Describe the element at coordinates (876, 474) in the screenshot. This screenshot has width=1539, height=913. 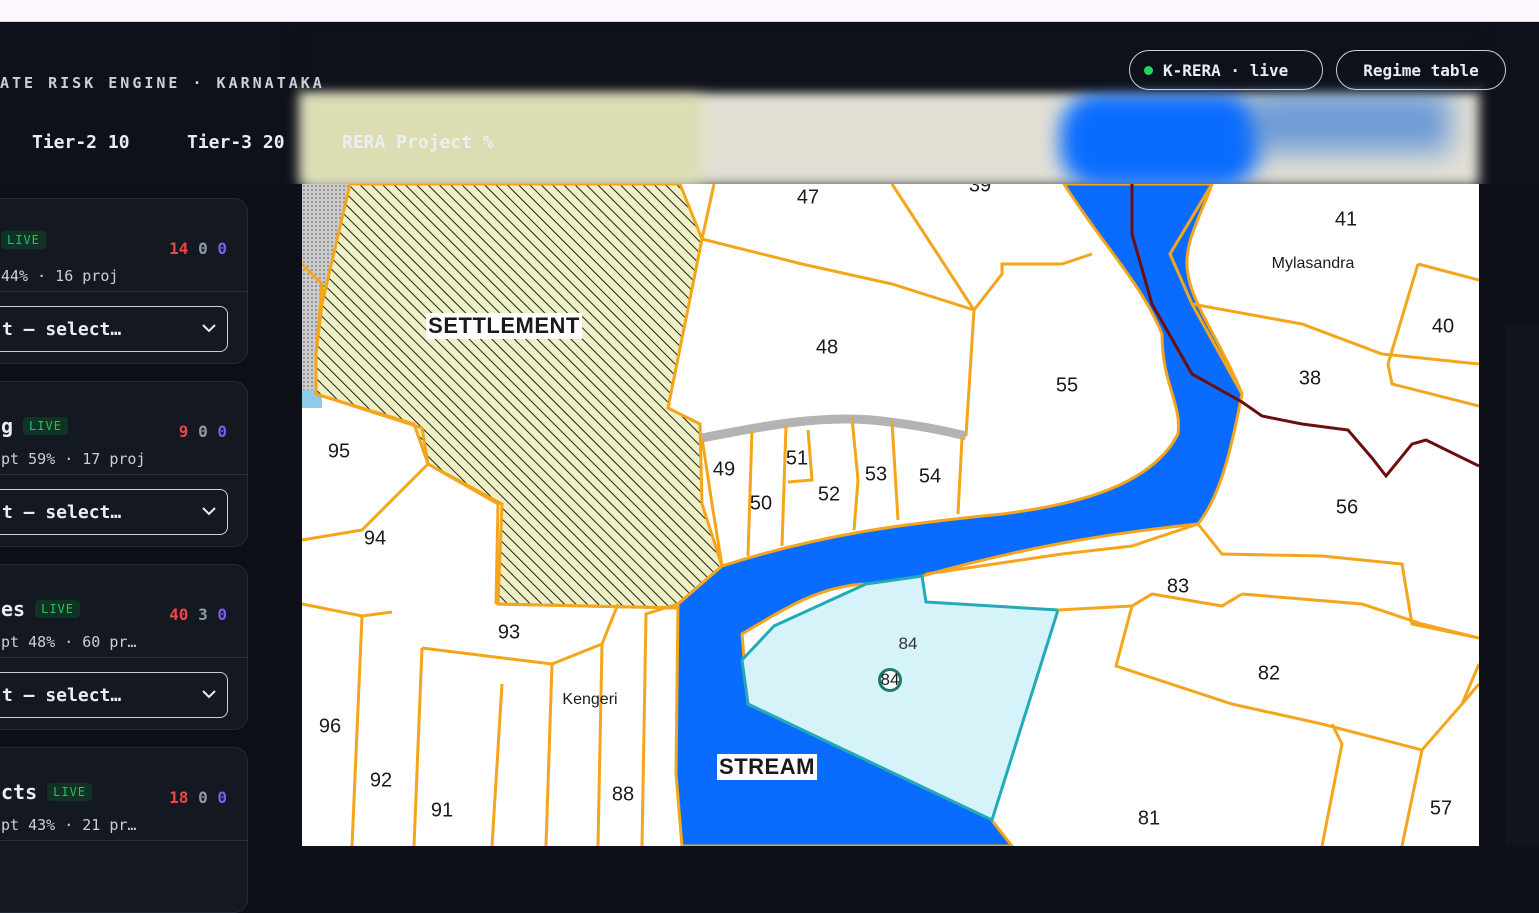
I see `survey-number: 53` at that location.